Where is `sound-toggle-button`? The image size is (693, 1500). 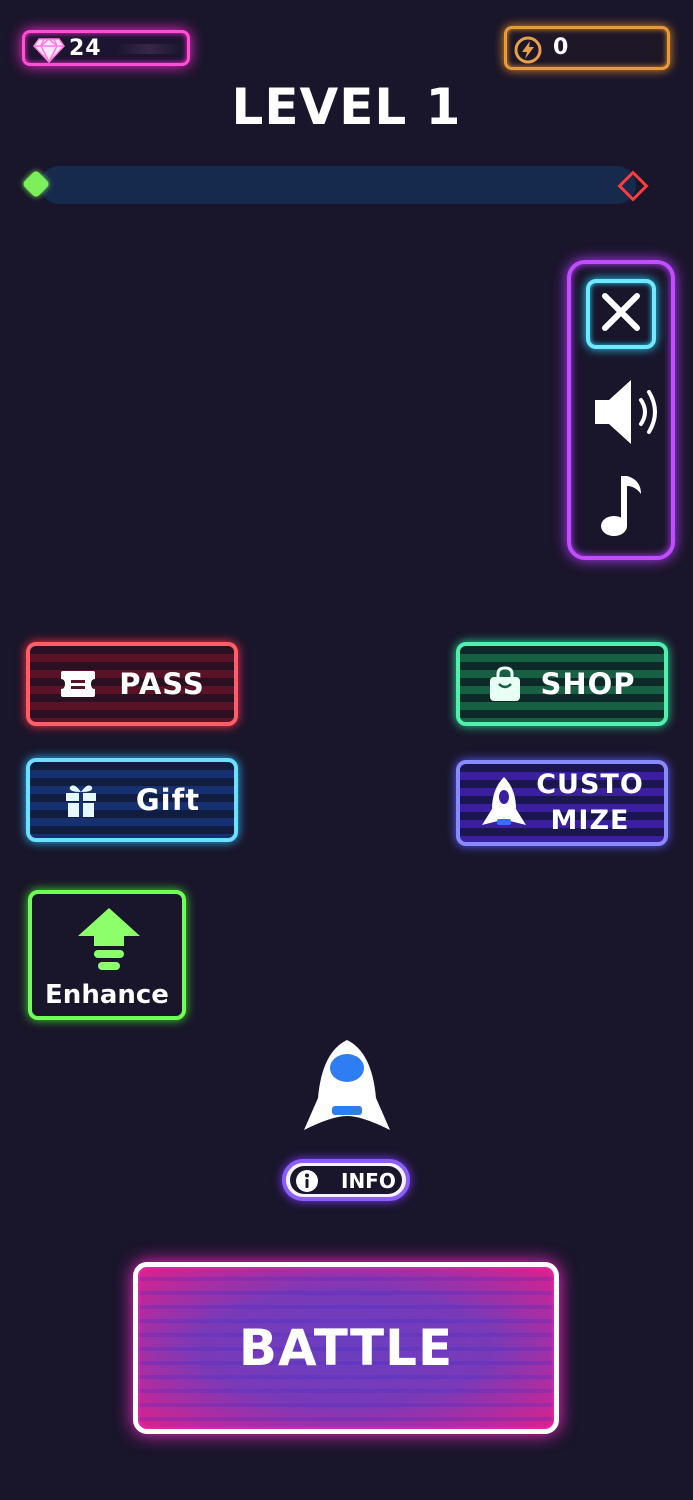
sound-toggle-button is located at coordinates (627, 412).